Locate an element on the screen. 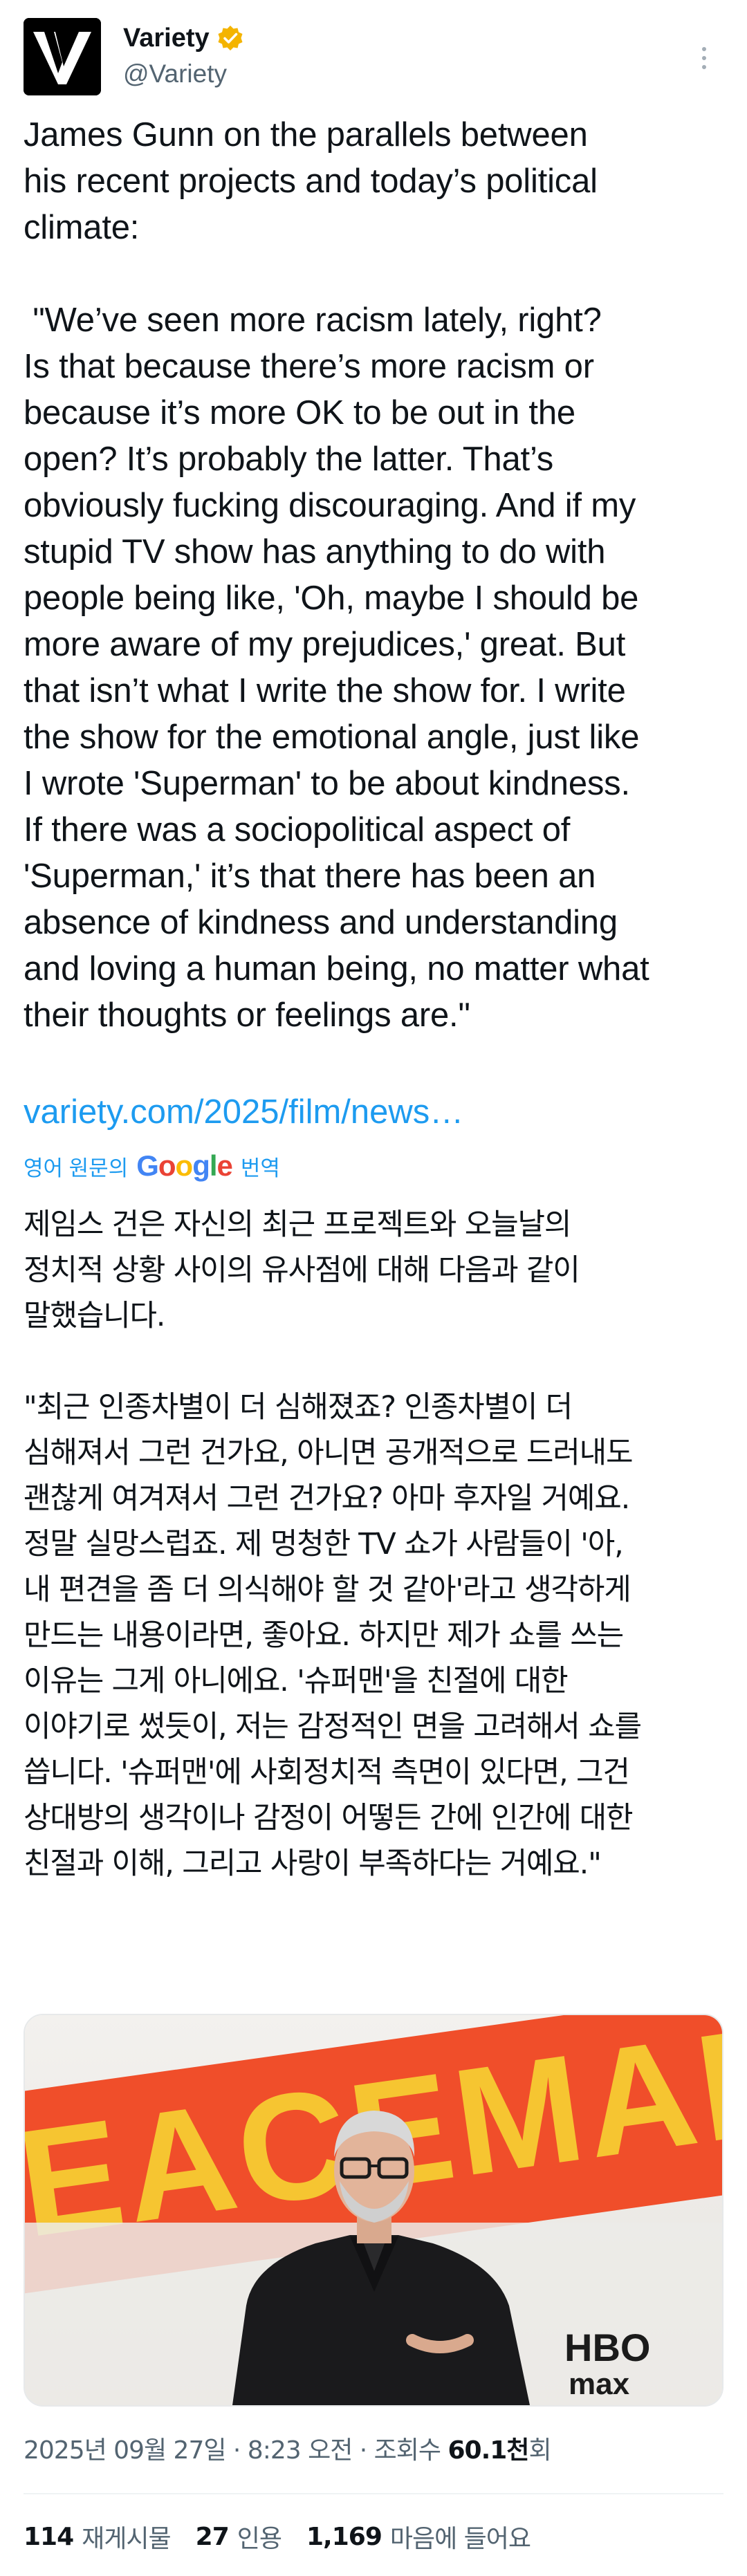 Image resolution: width=747 pixels, height=2576 pixels. svg-text: max is located at coordinates (599, 2384).